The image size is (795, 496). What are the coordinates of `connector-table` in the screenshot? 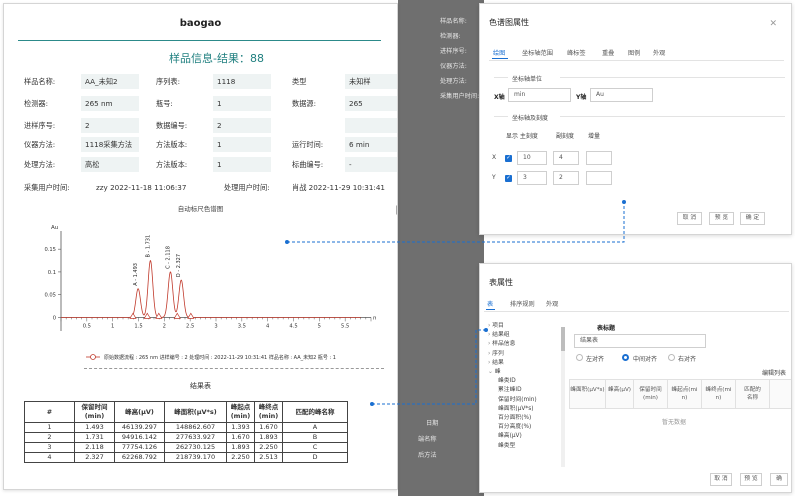 It's located at (429, 367).